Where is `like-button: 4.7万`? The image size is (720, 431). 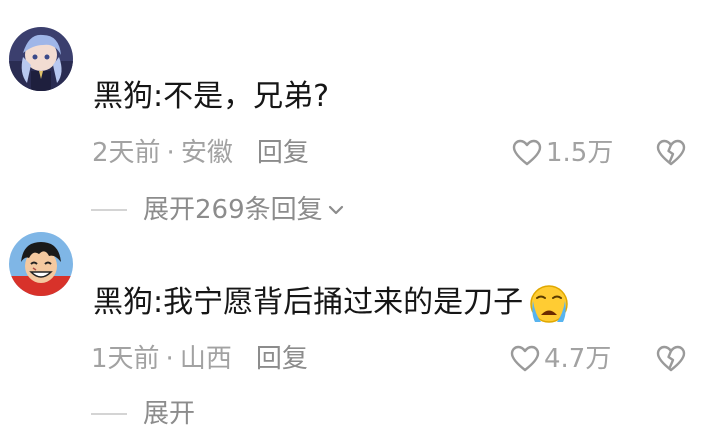
like-button: 4.7万 is located at coordinates (560, 359).